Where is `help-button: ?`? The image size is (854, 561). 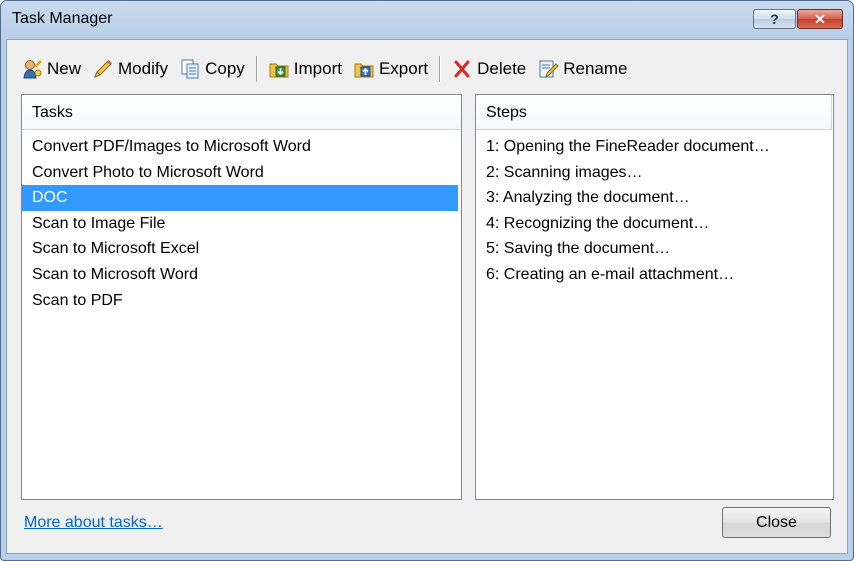 help-button: ? is located at coordinates (774, 19).